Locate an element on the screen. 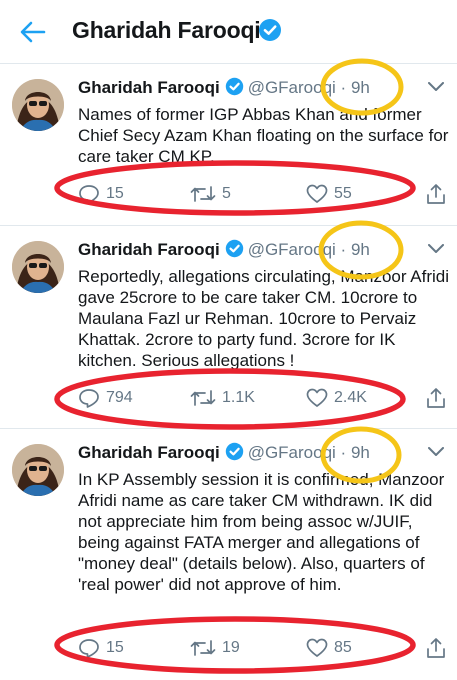  tweet-actions: 794 1.1K 2.4K is located at coordinates (264, 398).